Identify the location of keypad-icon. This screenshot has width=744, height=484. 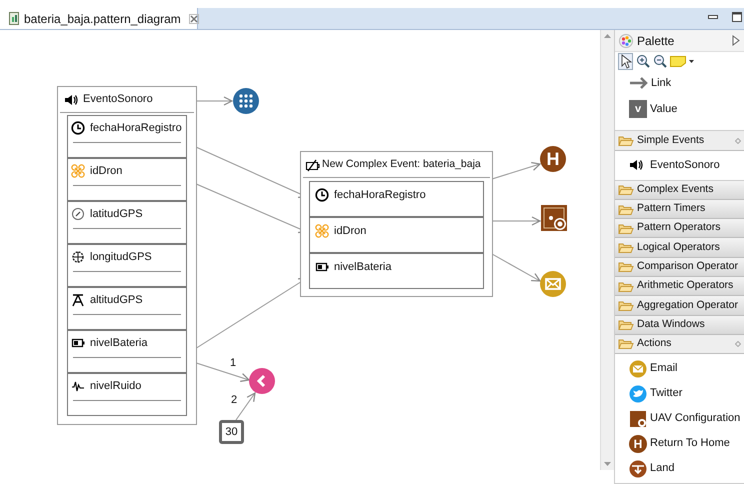
(246, 101).